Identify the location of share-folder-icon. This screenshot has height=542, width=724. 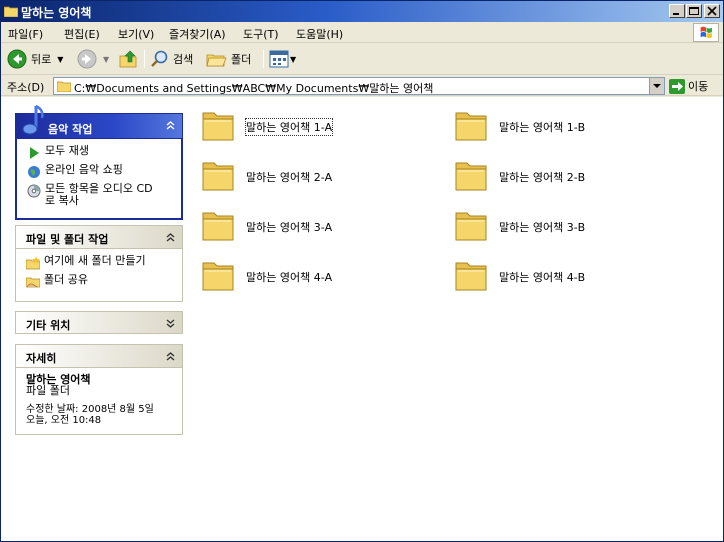
(33, 282).